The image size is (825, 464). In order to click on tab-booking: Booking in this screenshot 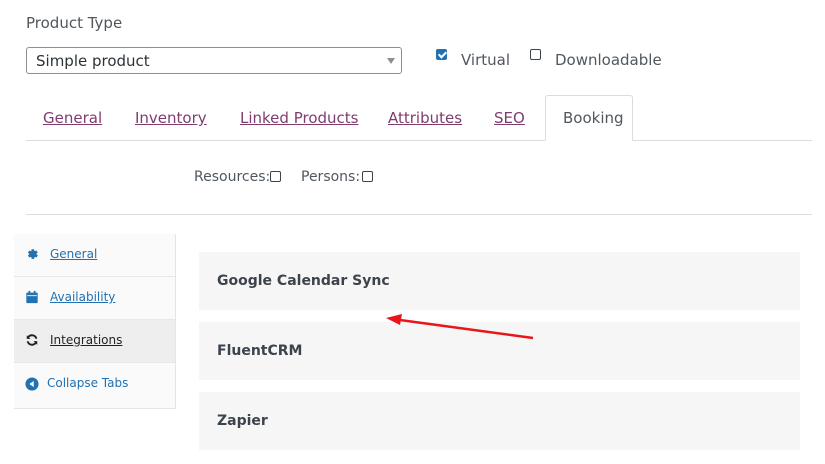, I will do `click(589, 118)`.